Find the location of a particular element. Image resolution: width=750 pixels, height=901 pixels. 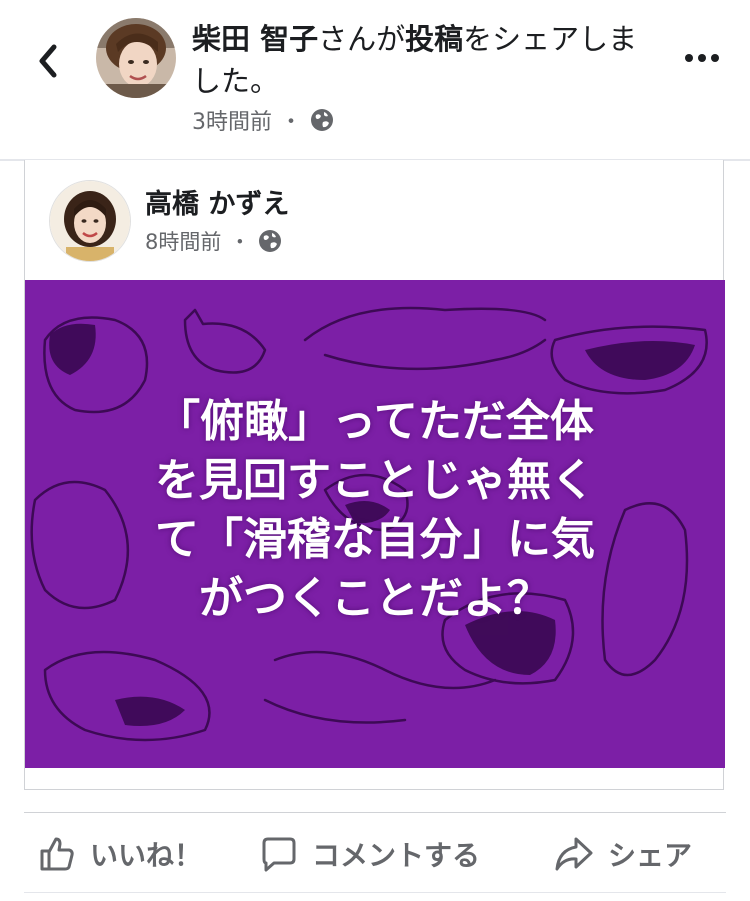

bottom-divider is located at coordinates (375, 892).